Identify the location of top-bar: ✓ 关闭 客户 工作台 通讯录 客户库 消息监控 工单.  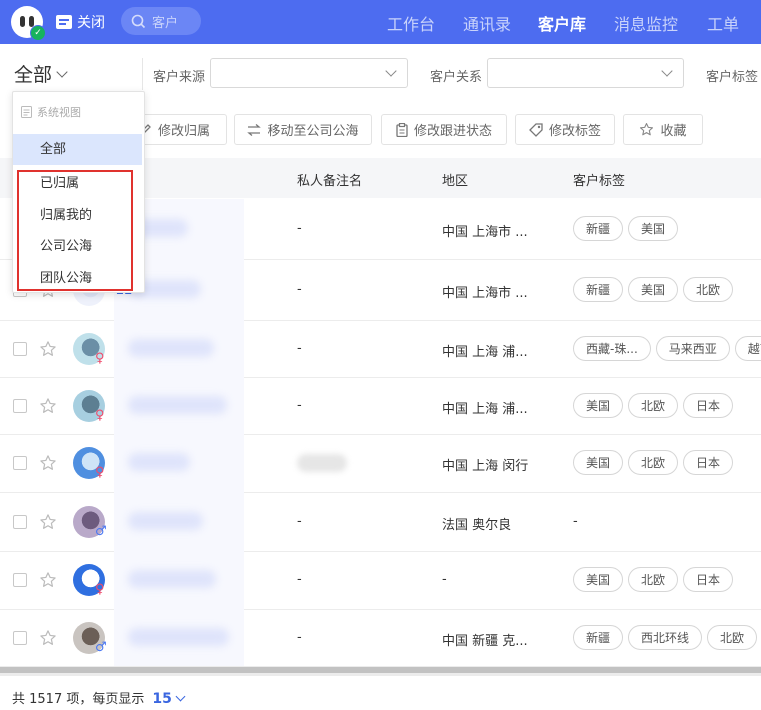
(380, 22).